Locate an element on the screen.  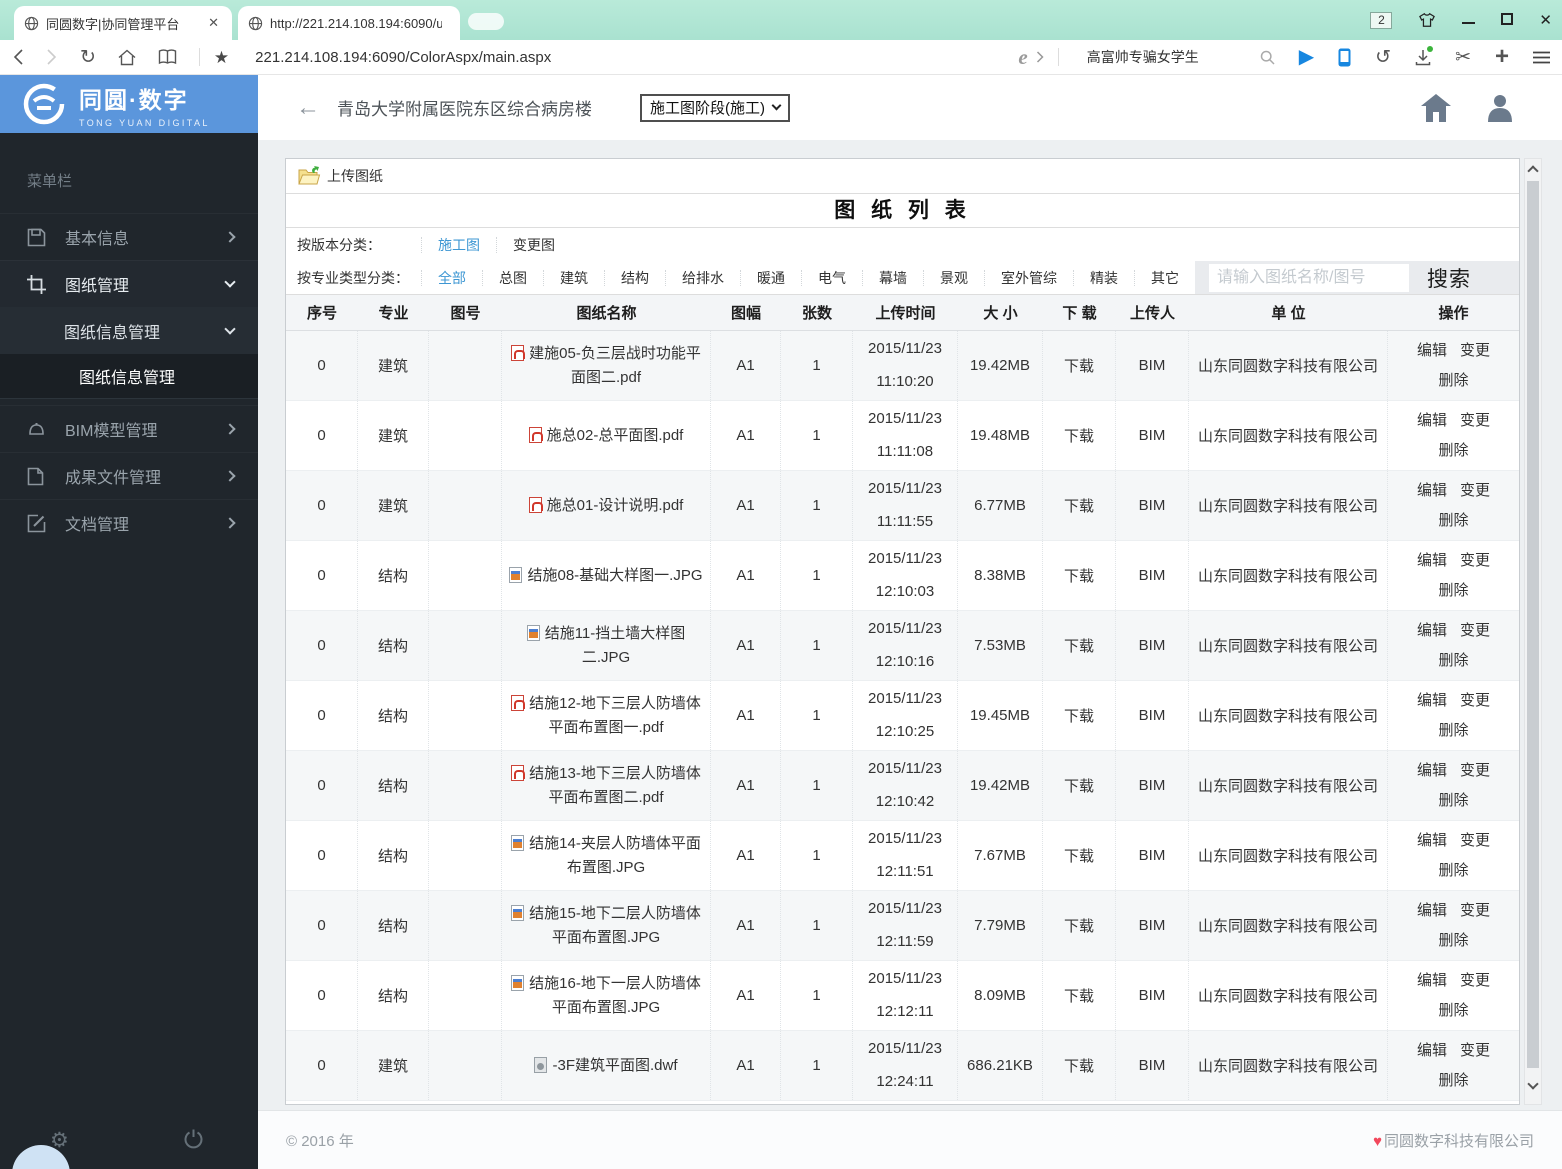
type-tab-architecture: 建筑 is located at coordinates (573, 277).